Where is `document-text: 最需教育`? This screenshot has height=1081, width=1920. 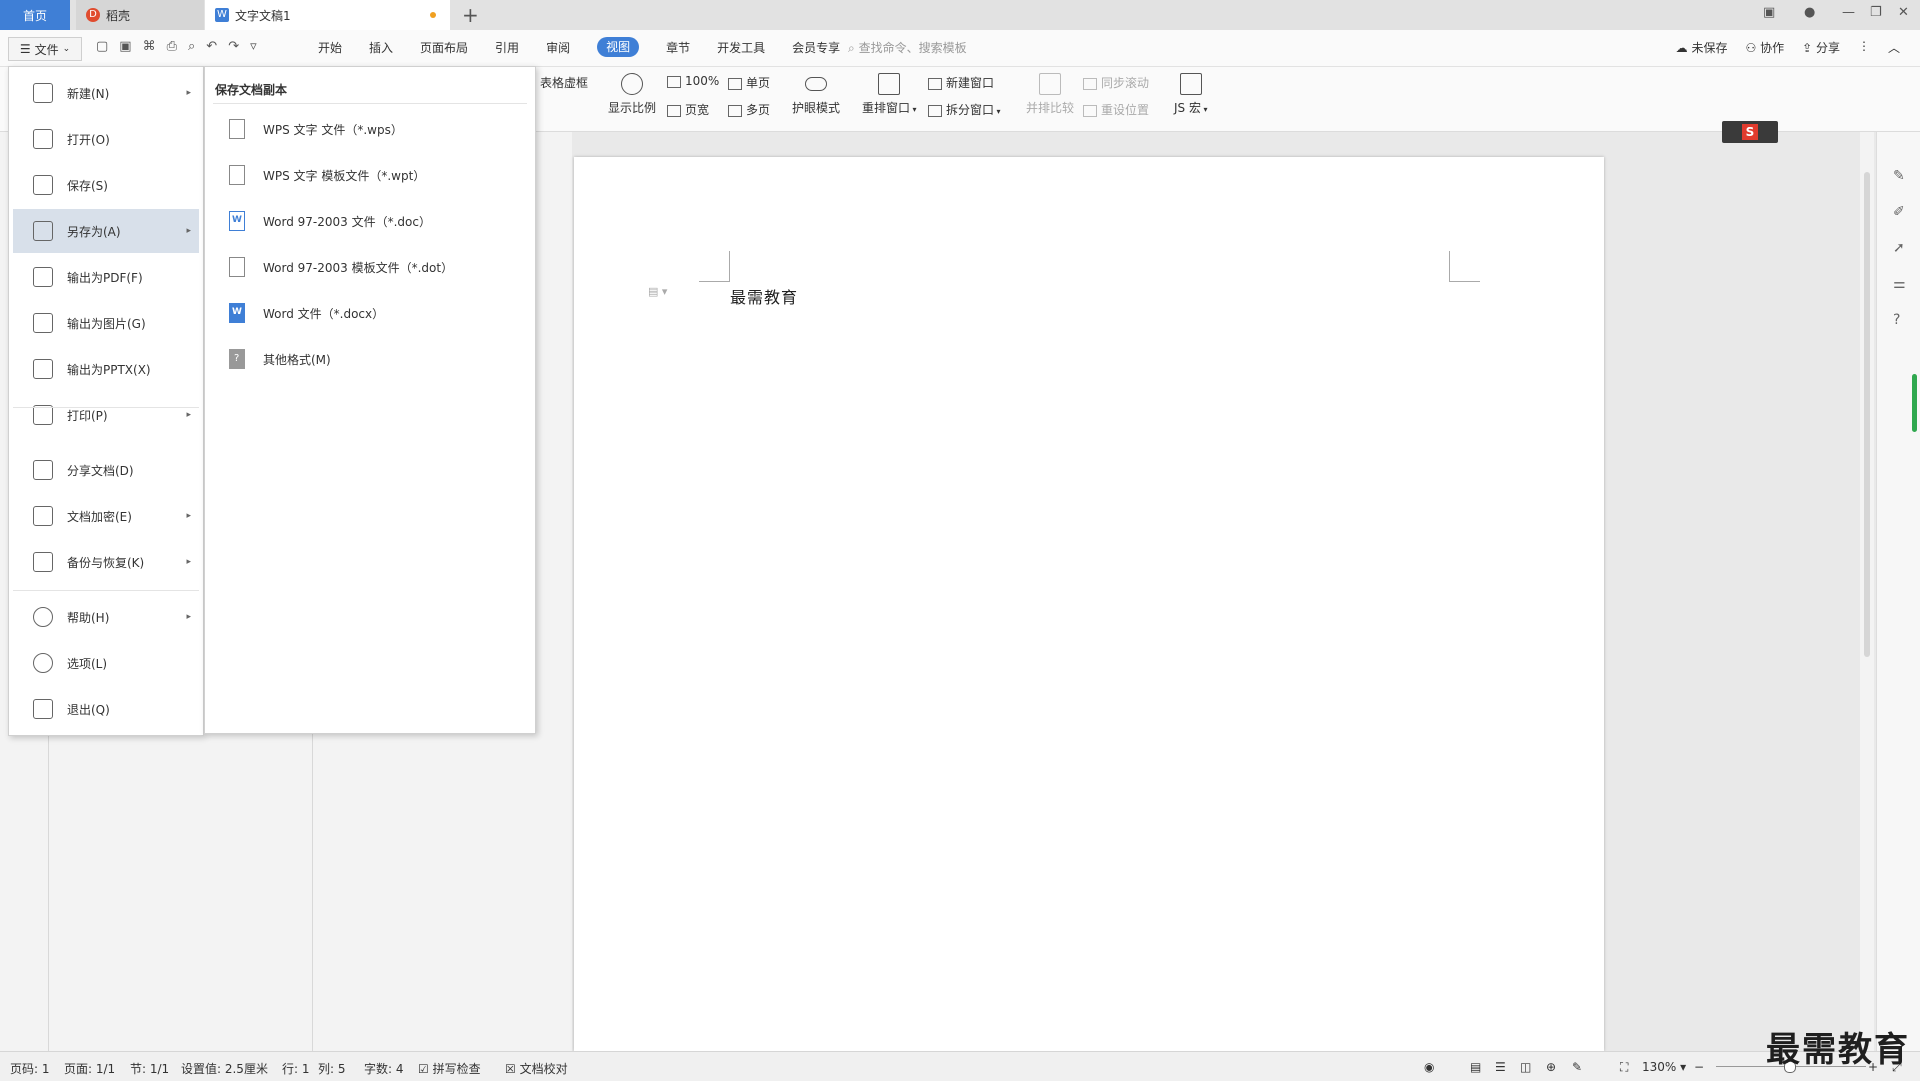
document-text: 最需教育 is located at coordinates (764, 296).